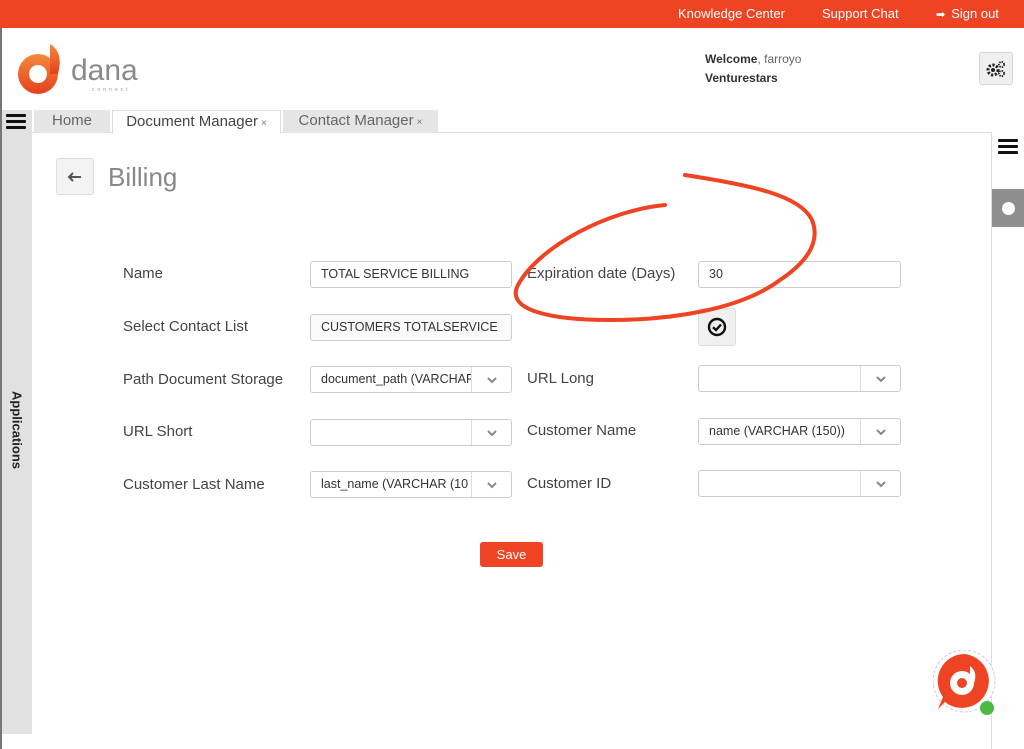 The width and height of the screenshot is (1024, 749). Describe the element at coordinates (987, 708) in the screenshot. I see `online-status-dot` at that location.